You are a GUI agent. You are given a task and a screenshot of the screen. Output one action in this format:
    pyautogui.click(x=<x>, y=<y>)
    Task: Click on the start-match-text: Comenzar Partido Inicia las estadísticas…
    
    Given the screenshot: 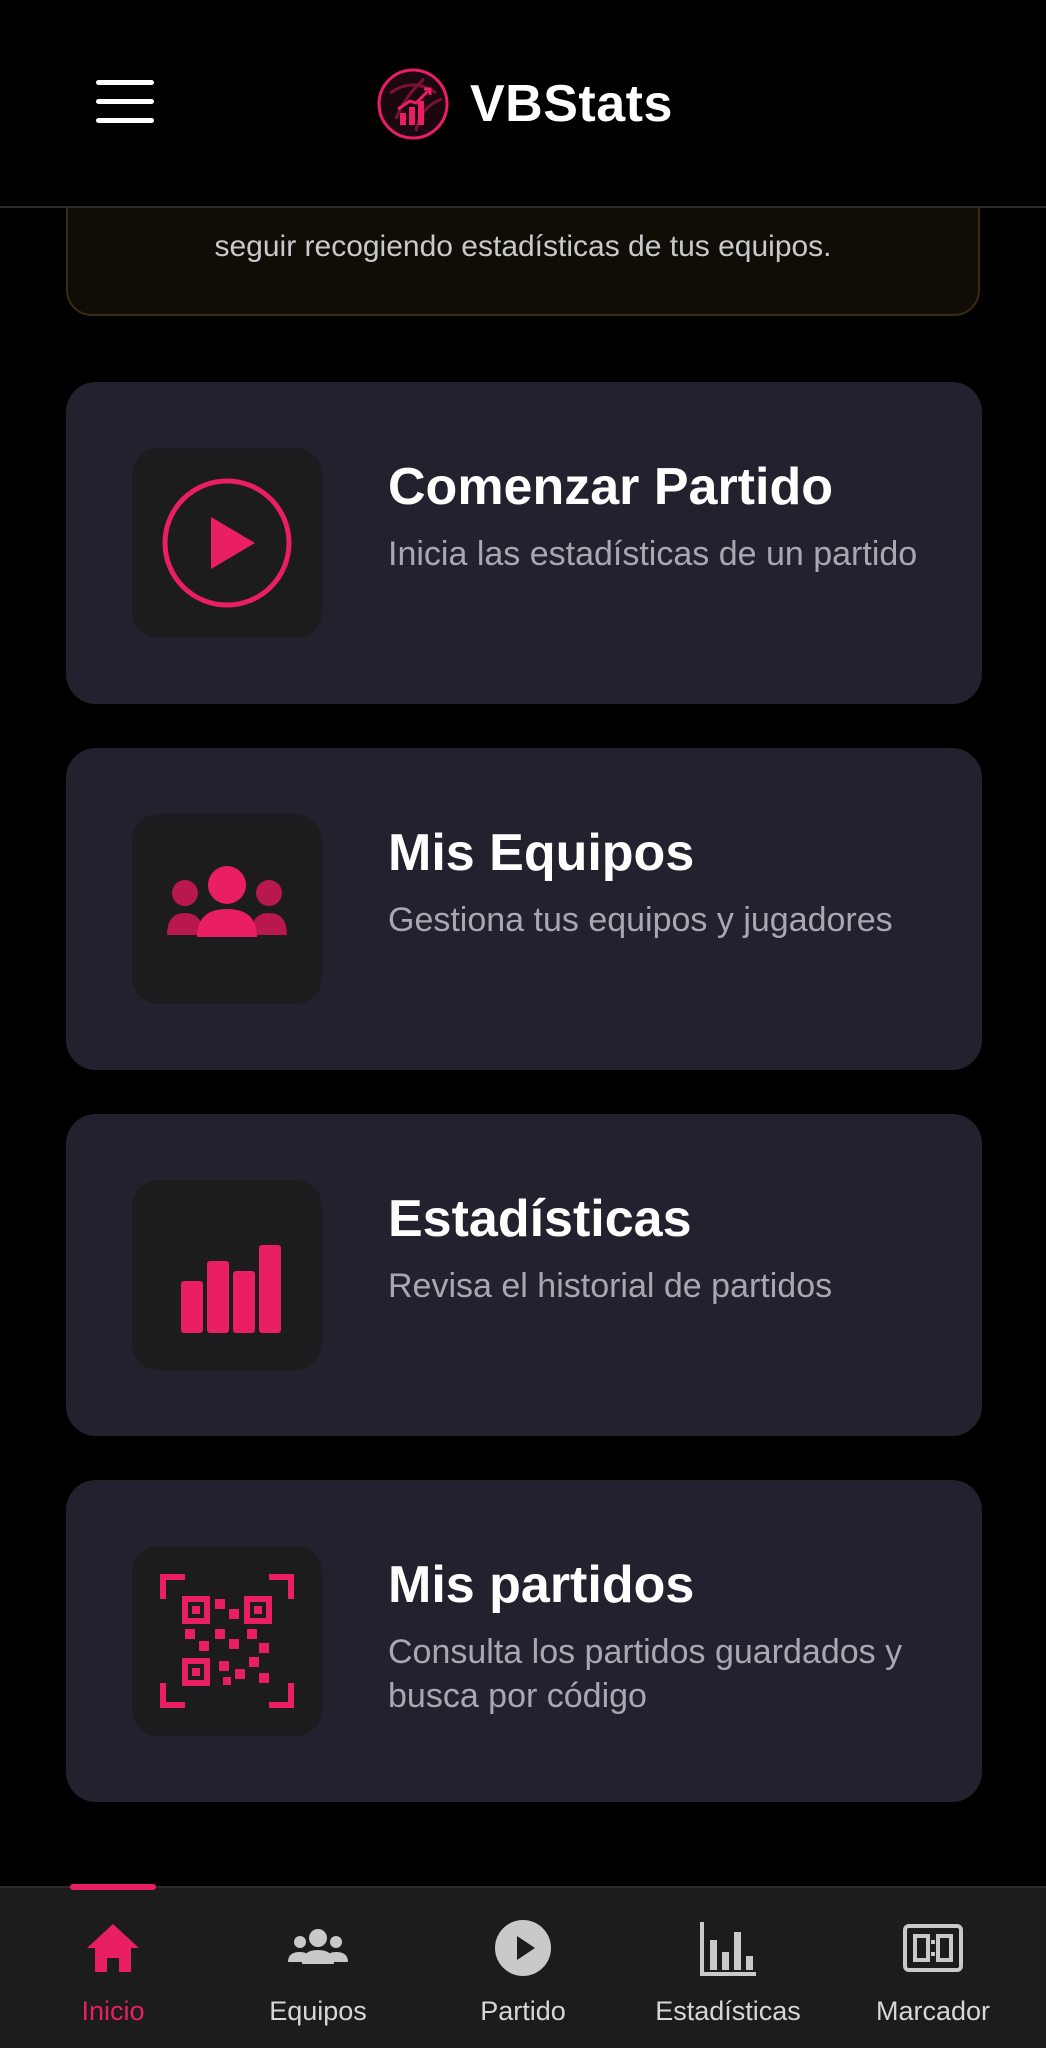 What is the action you would take?
    pyautogui.click(x=668, y=516)
    